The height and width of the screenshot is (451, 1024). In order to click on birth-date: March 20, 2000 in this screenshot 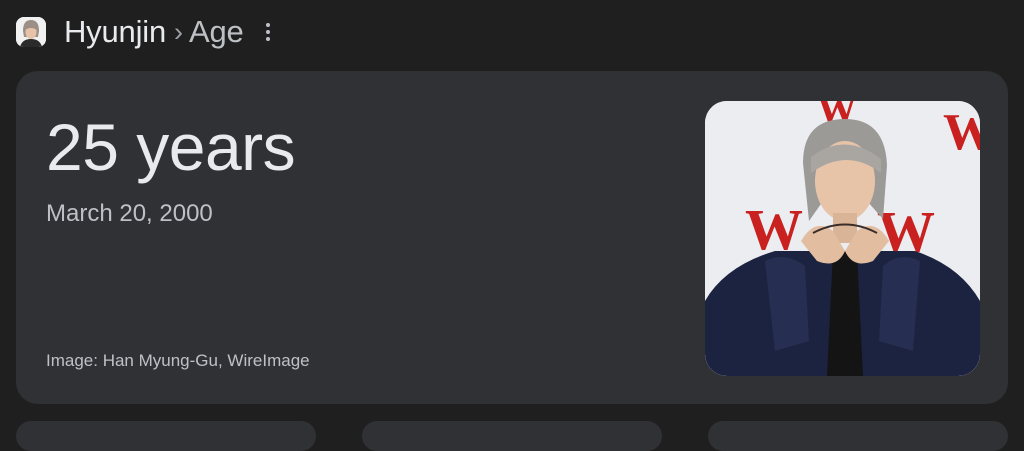, I will do `click(129, 213)`.